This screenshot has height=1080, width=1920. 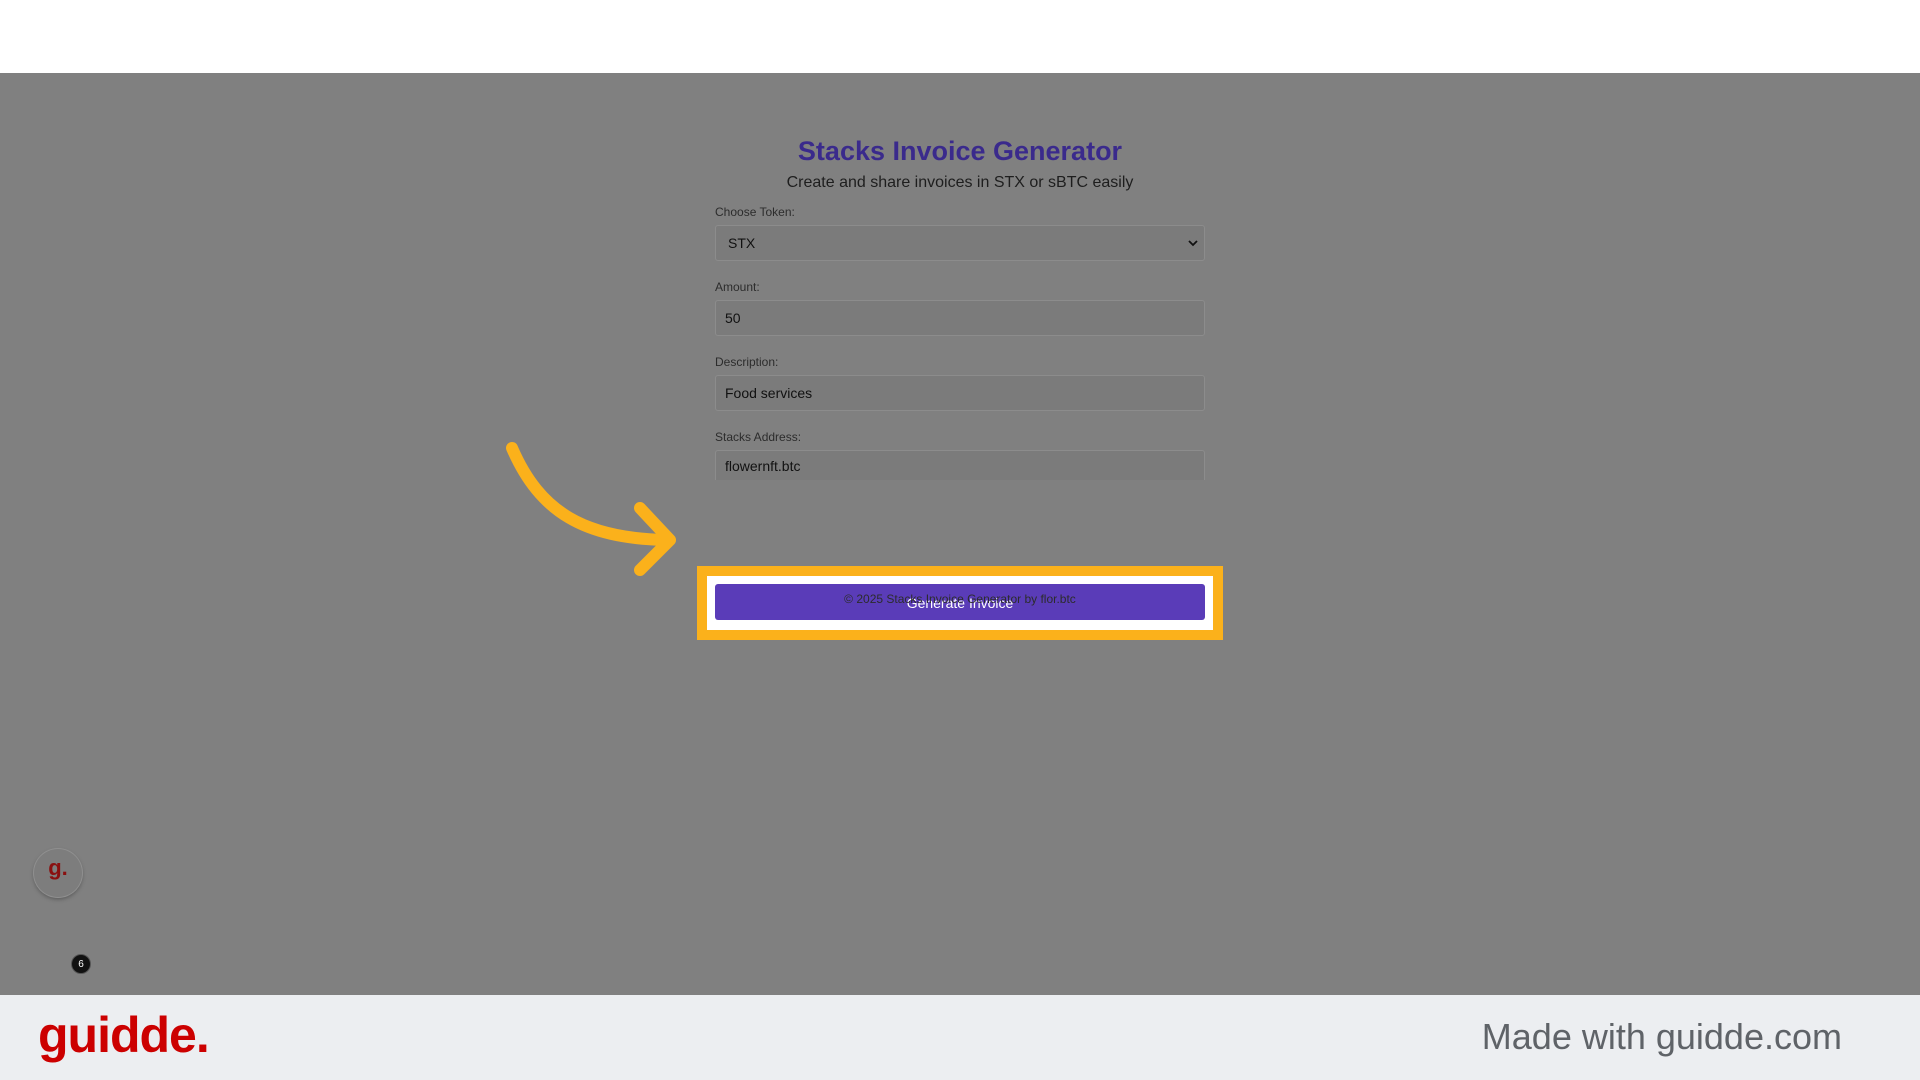 What do you see at coordinates (960, 465) in the screenshot?
I see `address-input: flowernft.btc` at bounding box center [960, 465].